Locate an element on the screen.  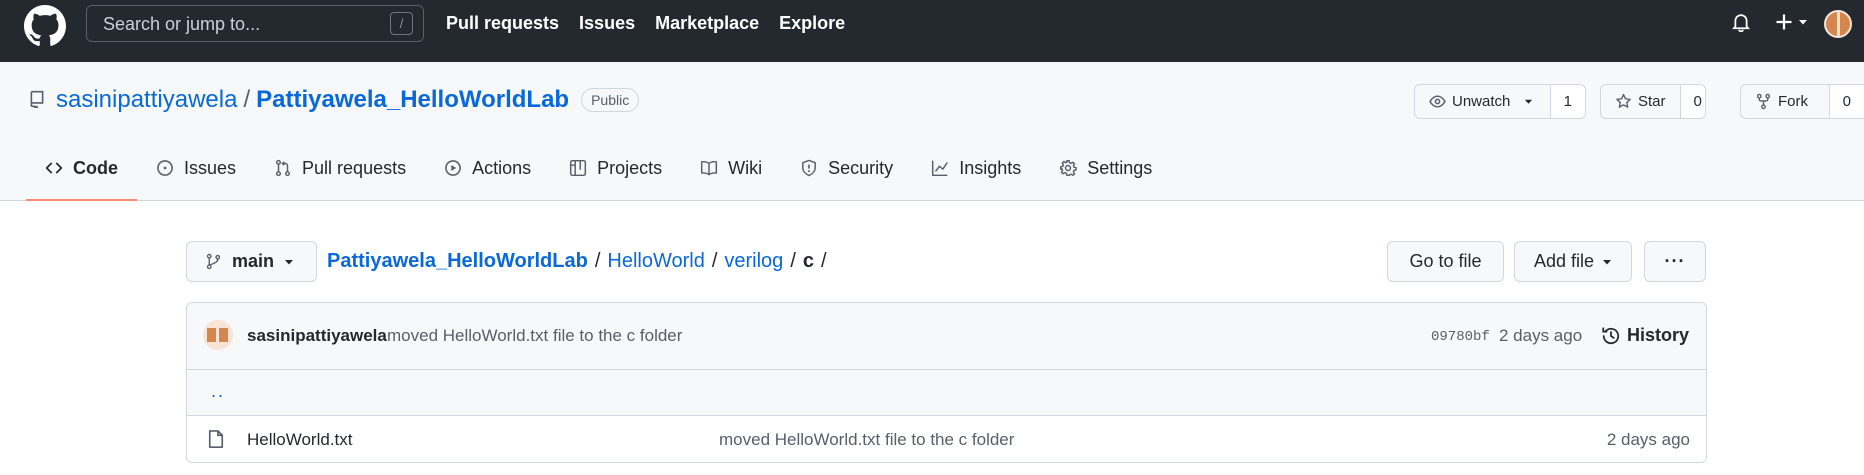
tab-security: Security is located at coordinates (846, 168).